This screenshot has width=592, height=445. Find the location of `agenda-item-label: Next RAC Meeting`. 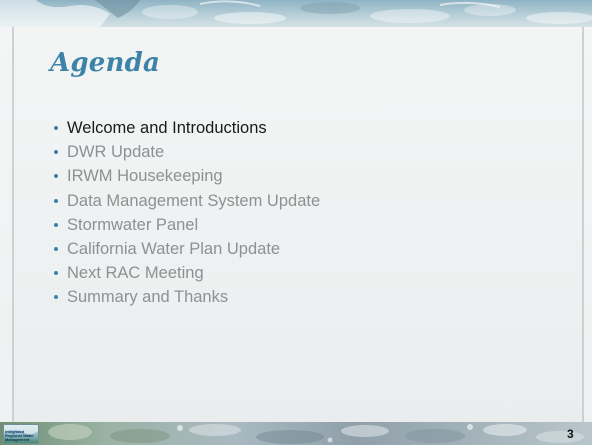

agenda-item-label: Next RAC Meeting is located at coordinates (135, 273).